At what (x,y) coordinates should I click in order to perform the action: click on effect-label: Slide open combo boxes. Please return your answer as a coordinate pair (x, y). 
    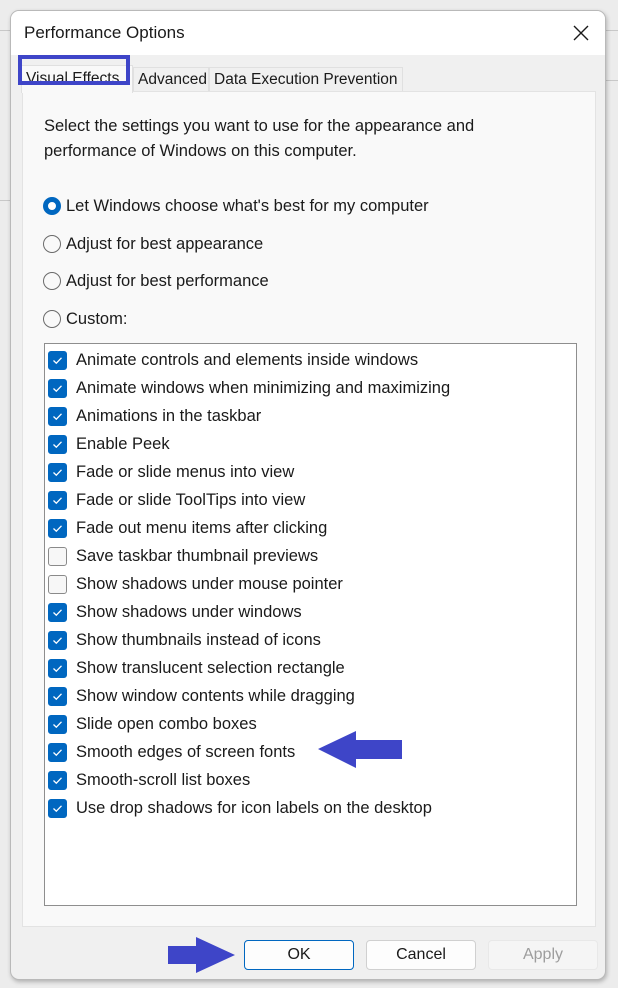
    Looking at the image, I should click on (166, 723).